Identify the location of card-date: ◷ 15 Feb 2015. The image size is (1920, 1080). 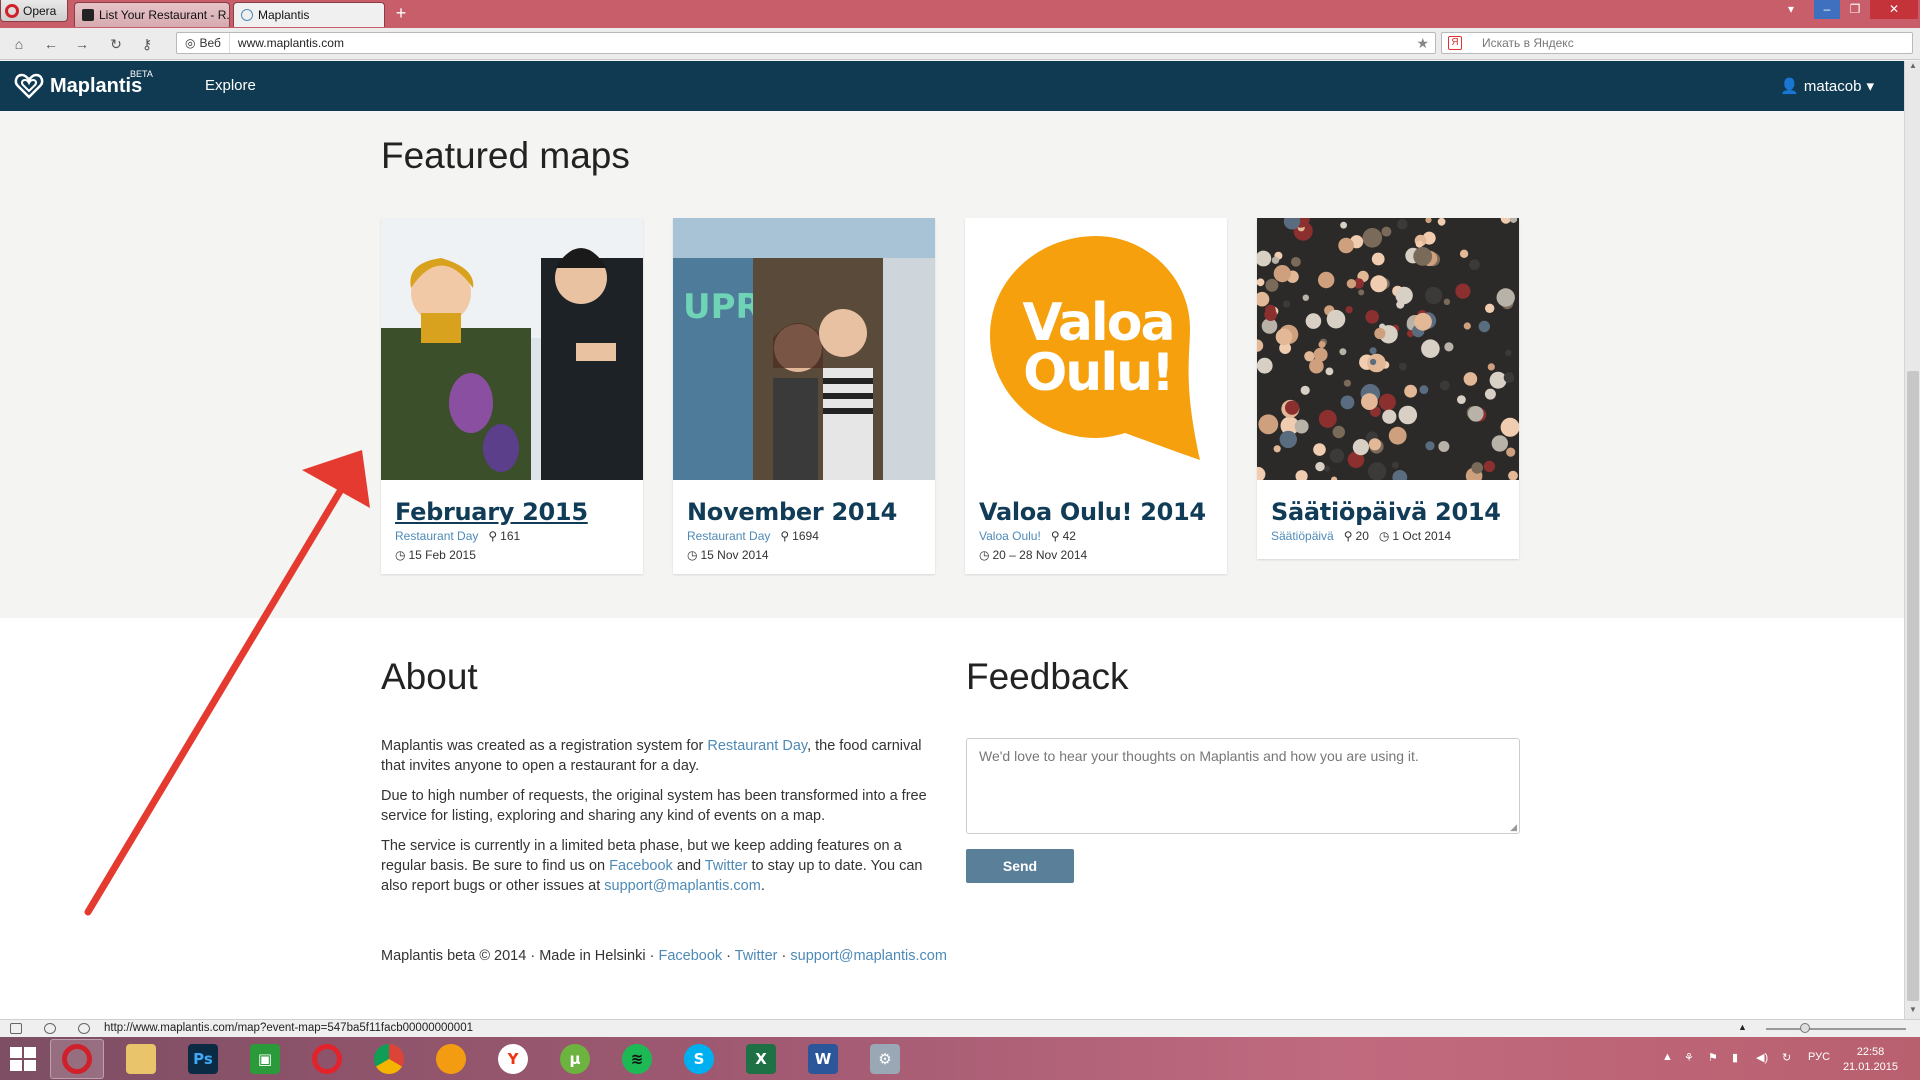
(512, 555).